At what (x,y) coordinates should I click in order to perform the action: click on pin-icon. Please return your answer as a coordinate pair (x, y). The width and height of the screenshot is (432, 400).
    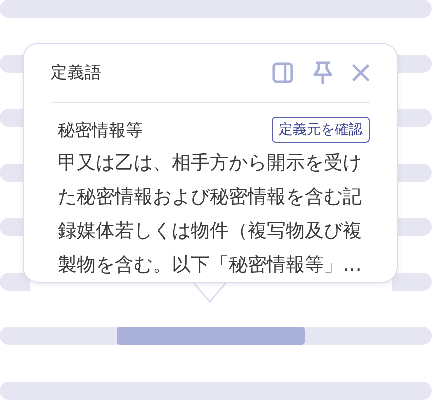
    Looking at the image, I should click on (323, 73).